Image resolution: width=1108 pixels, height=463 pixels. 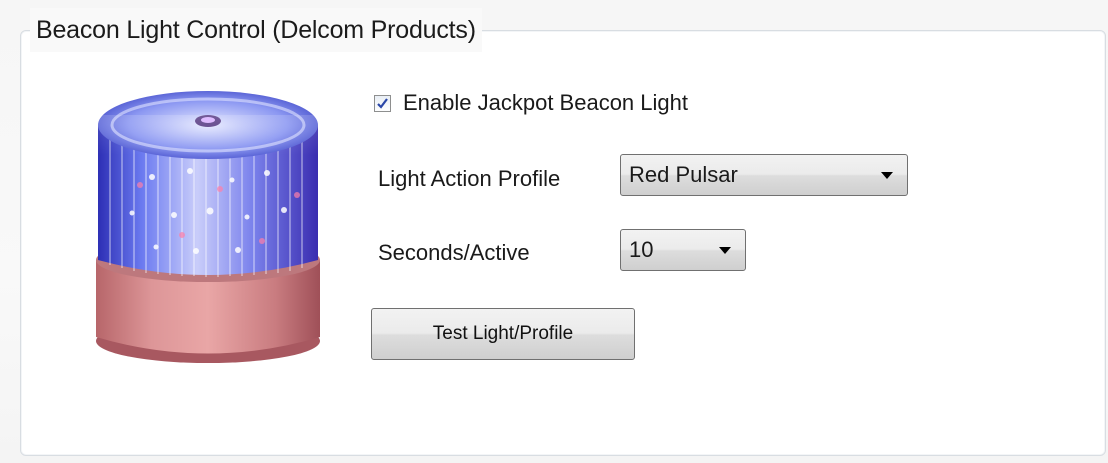 I want to click on beacon-light-icon, so click(x=208, y=227).